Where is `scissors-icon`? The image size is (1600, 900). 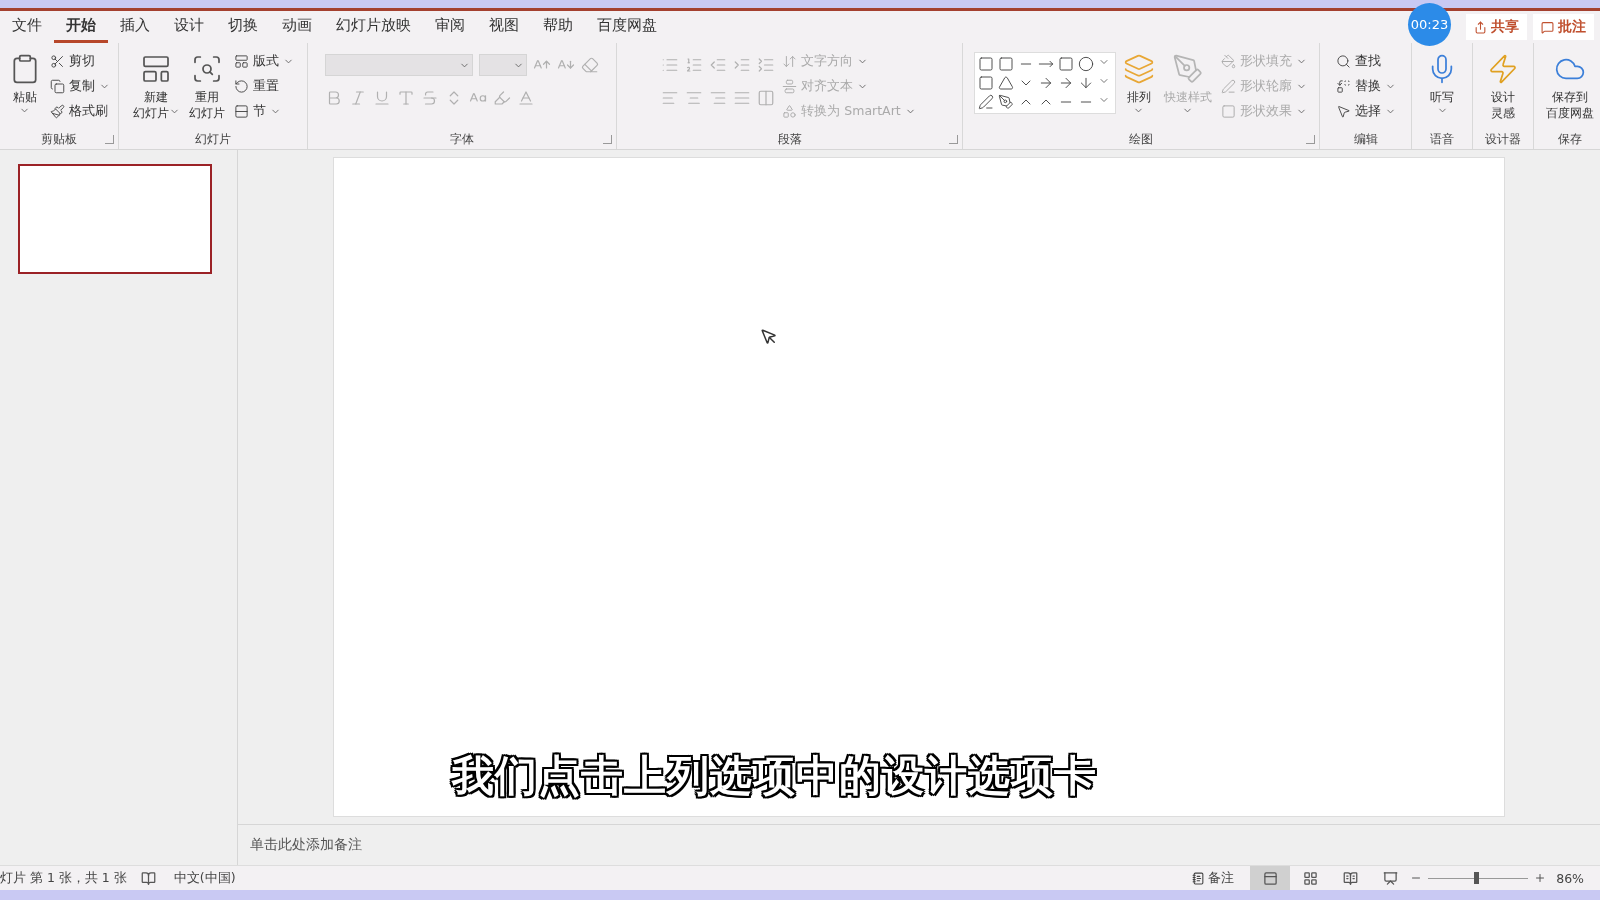
scissors-icon is located at coordinates (57, 61).